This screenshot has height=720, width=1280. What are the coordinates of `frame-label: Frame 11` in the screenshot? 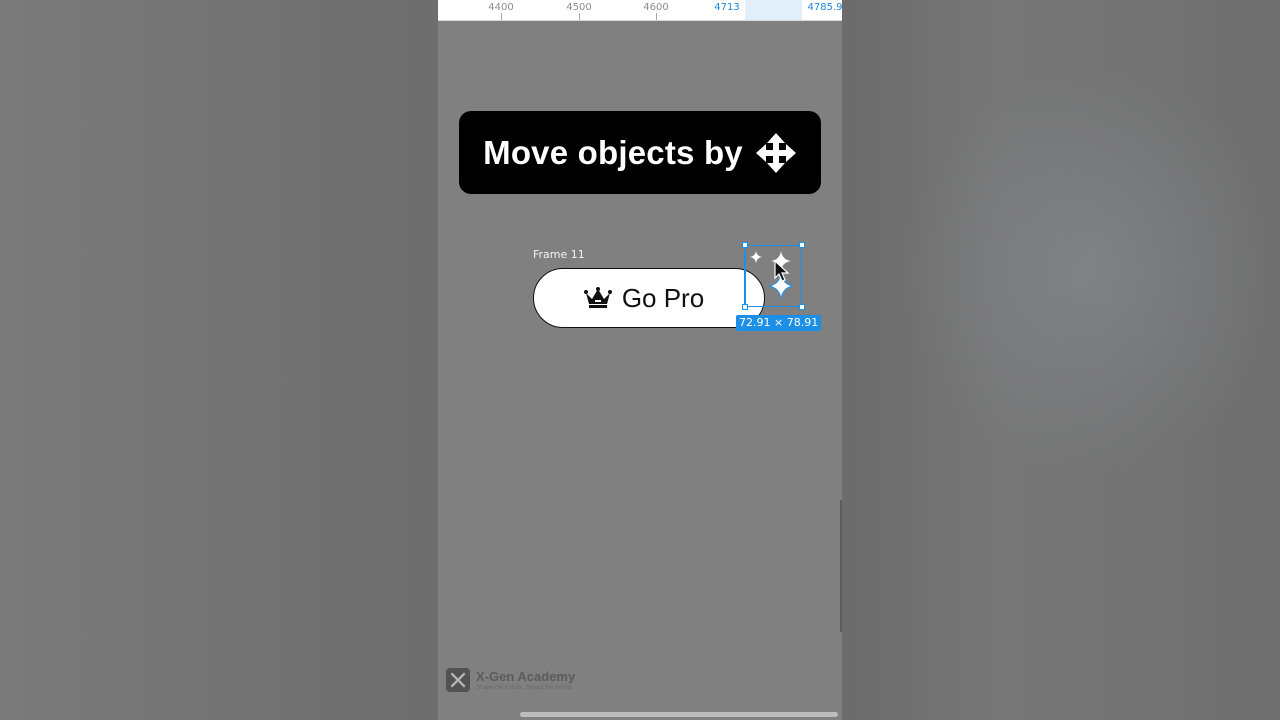 It's located at (559, 254).